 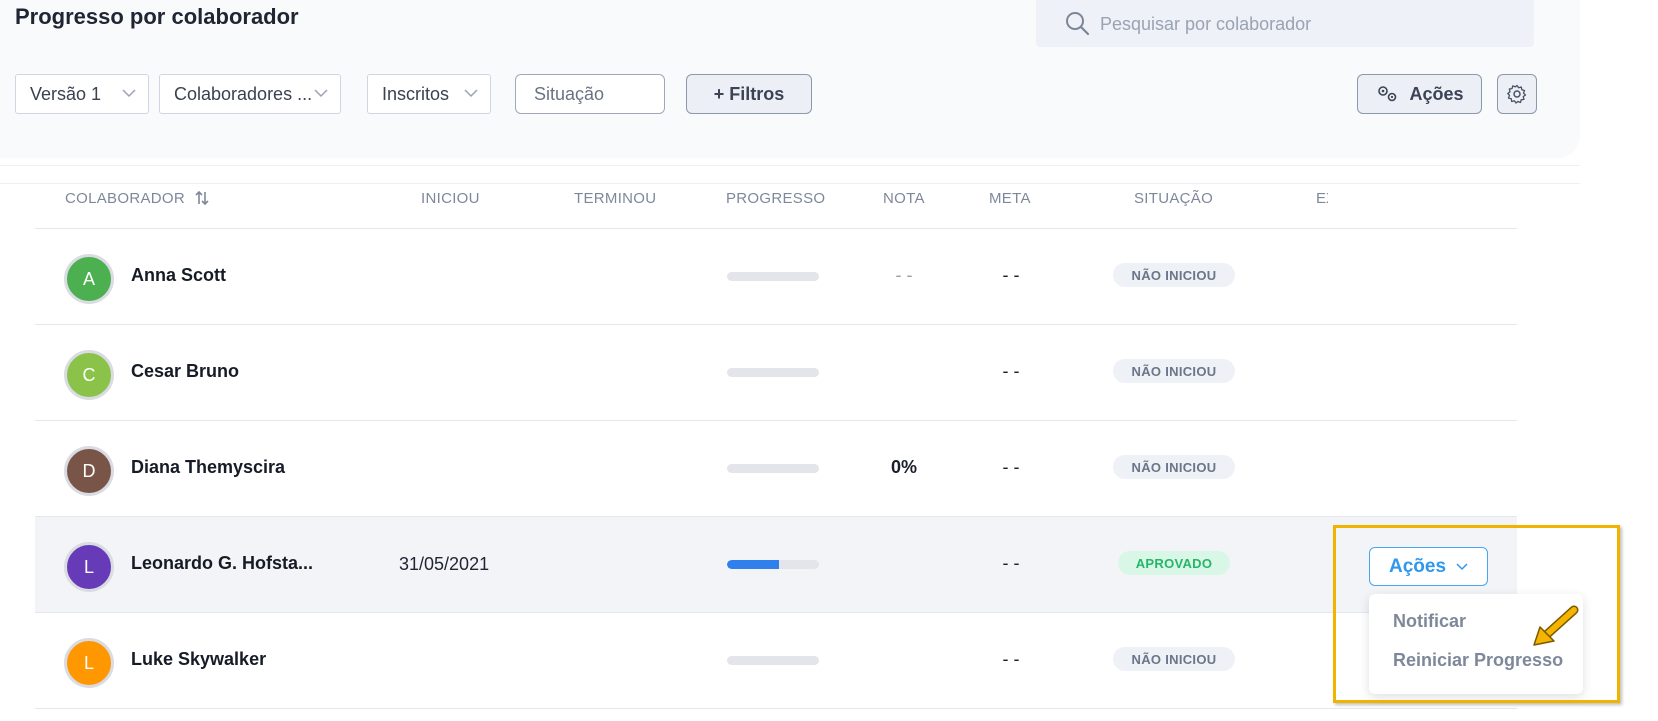 I want to click on table-row: L Luke Skywalker - - NÃO INICIOU, so click(x=776, y=661).